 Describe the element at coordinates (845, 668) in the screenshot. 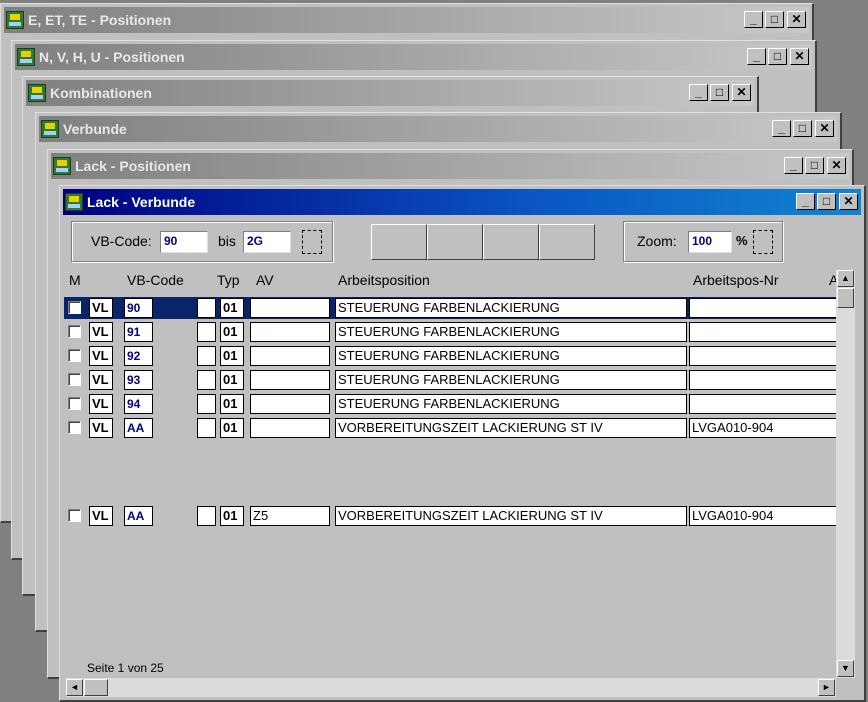

I see `scroll-down-button: ▼` at that location.